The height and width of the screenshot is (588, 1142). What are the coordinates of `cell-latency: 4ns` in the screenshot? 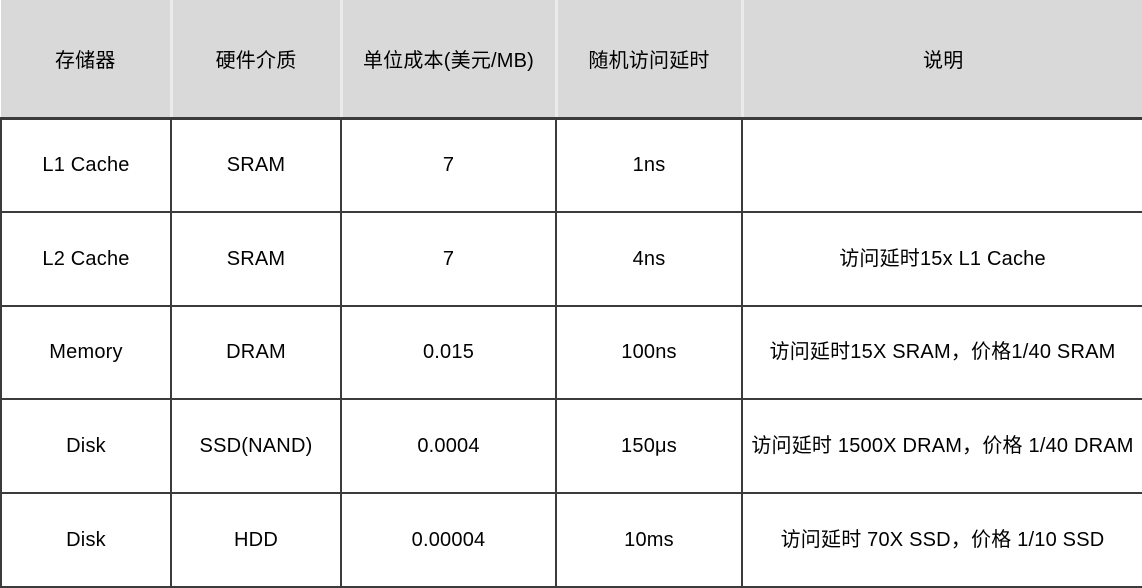 It's located at (649, 258).